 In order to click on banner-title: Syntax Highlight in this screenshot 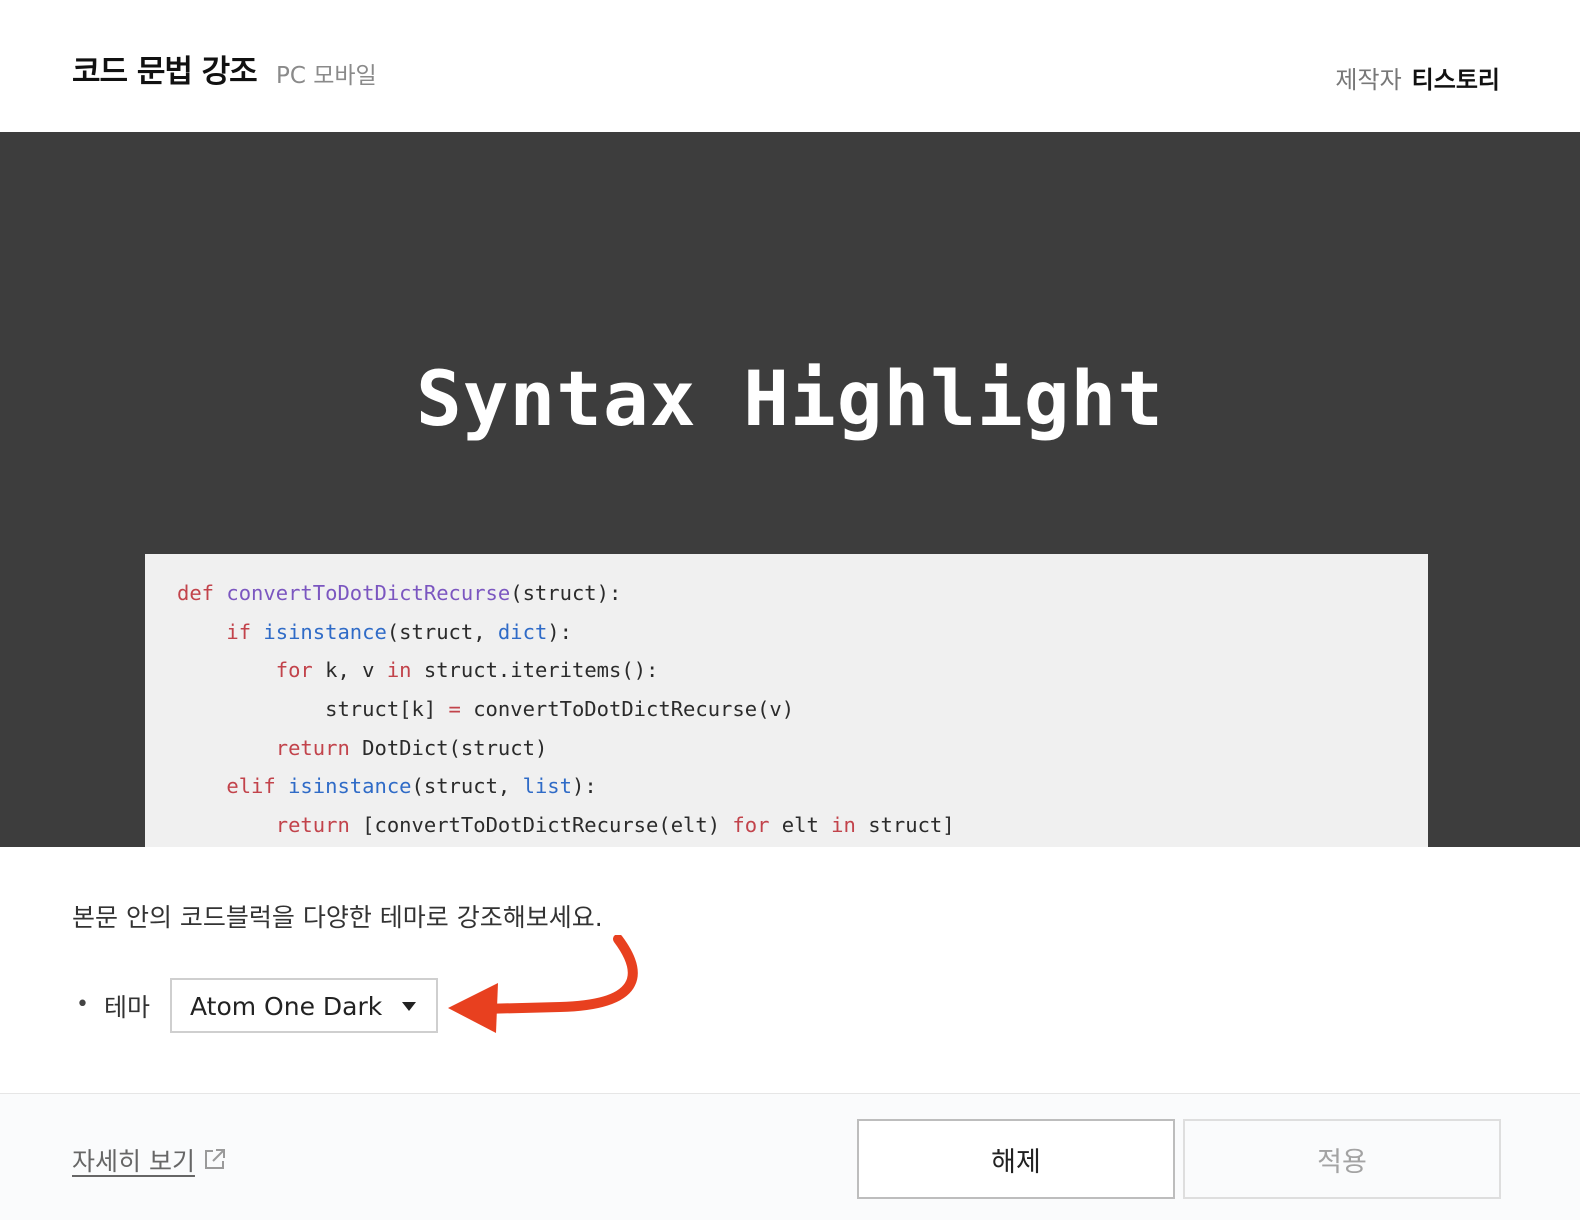, I will do `click(790, 398)`.